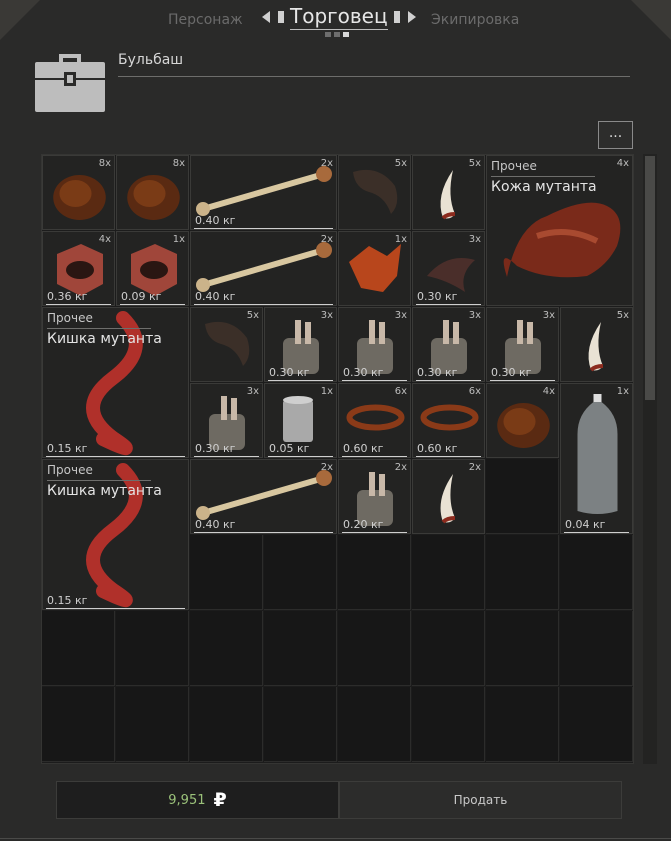 The height and width of the screenshot is (841, 671). What do you see at coordinates (215, 296) in the screenshot?
I see `item-weight: 0.40 кг` at bounding box center [215, 296].